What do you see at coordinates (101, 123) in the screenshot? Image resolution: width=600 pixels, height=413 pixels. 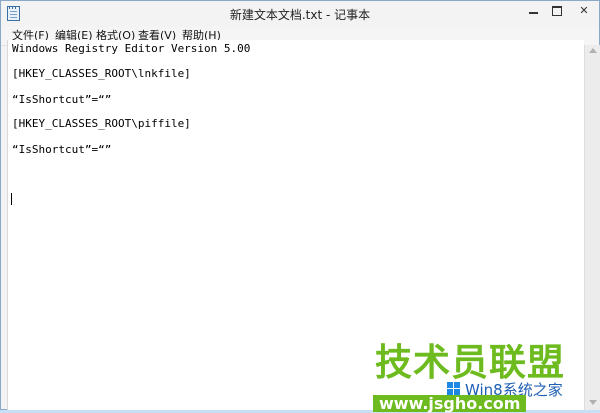 I see `text-line: [HKEY_CLASSES_ROOT\piffile]` at bounding box center [101, 123].